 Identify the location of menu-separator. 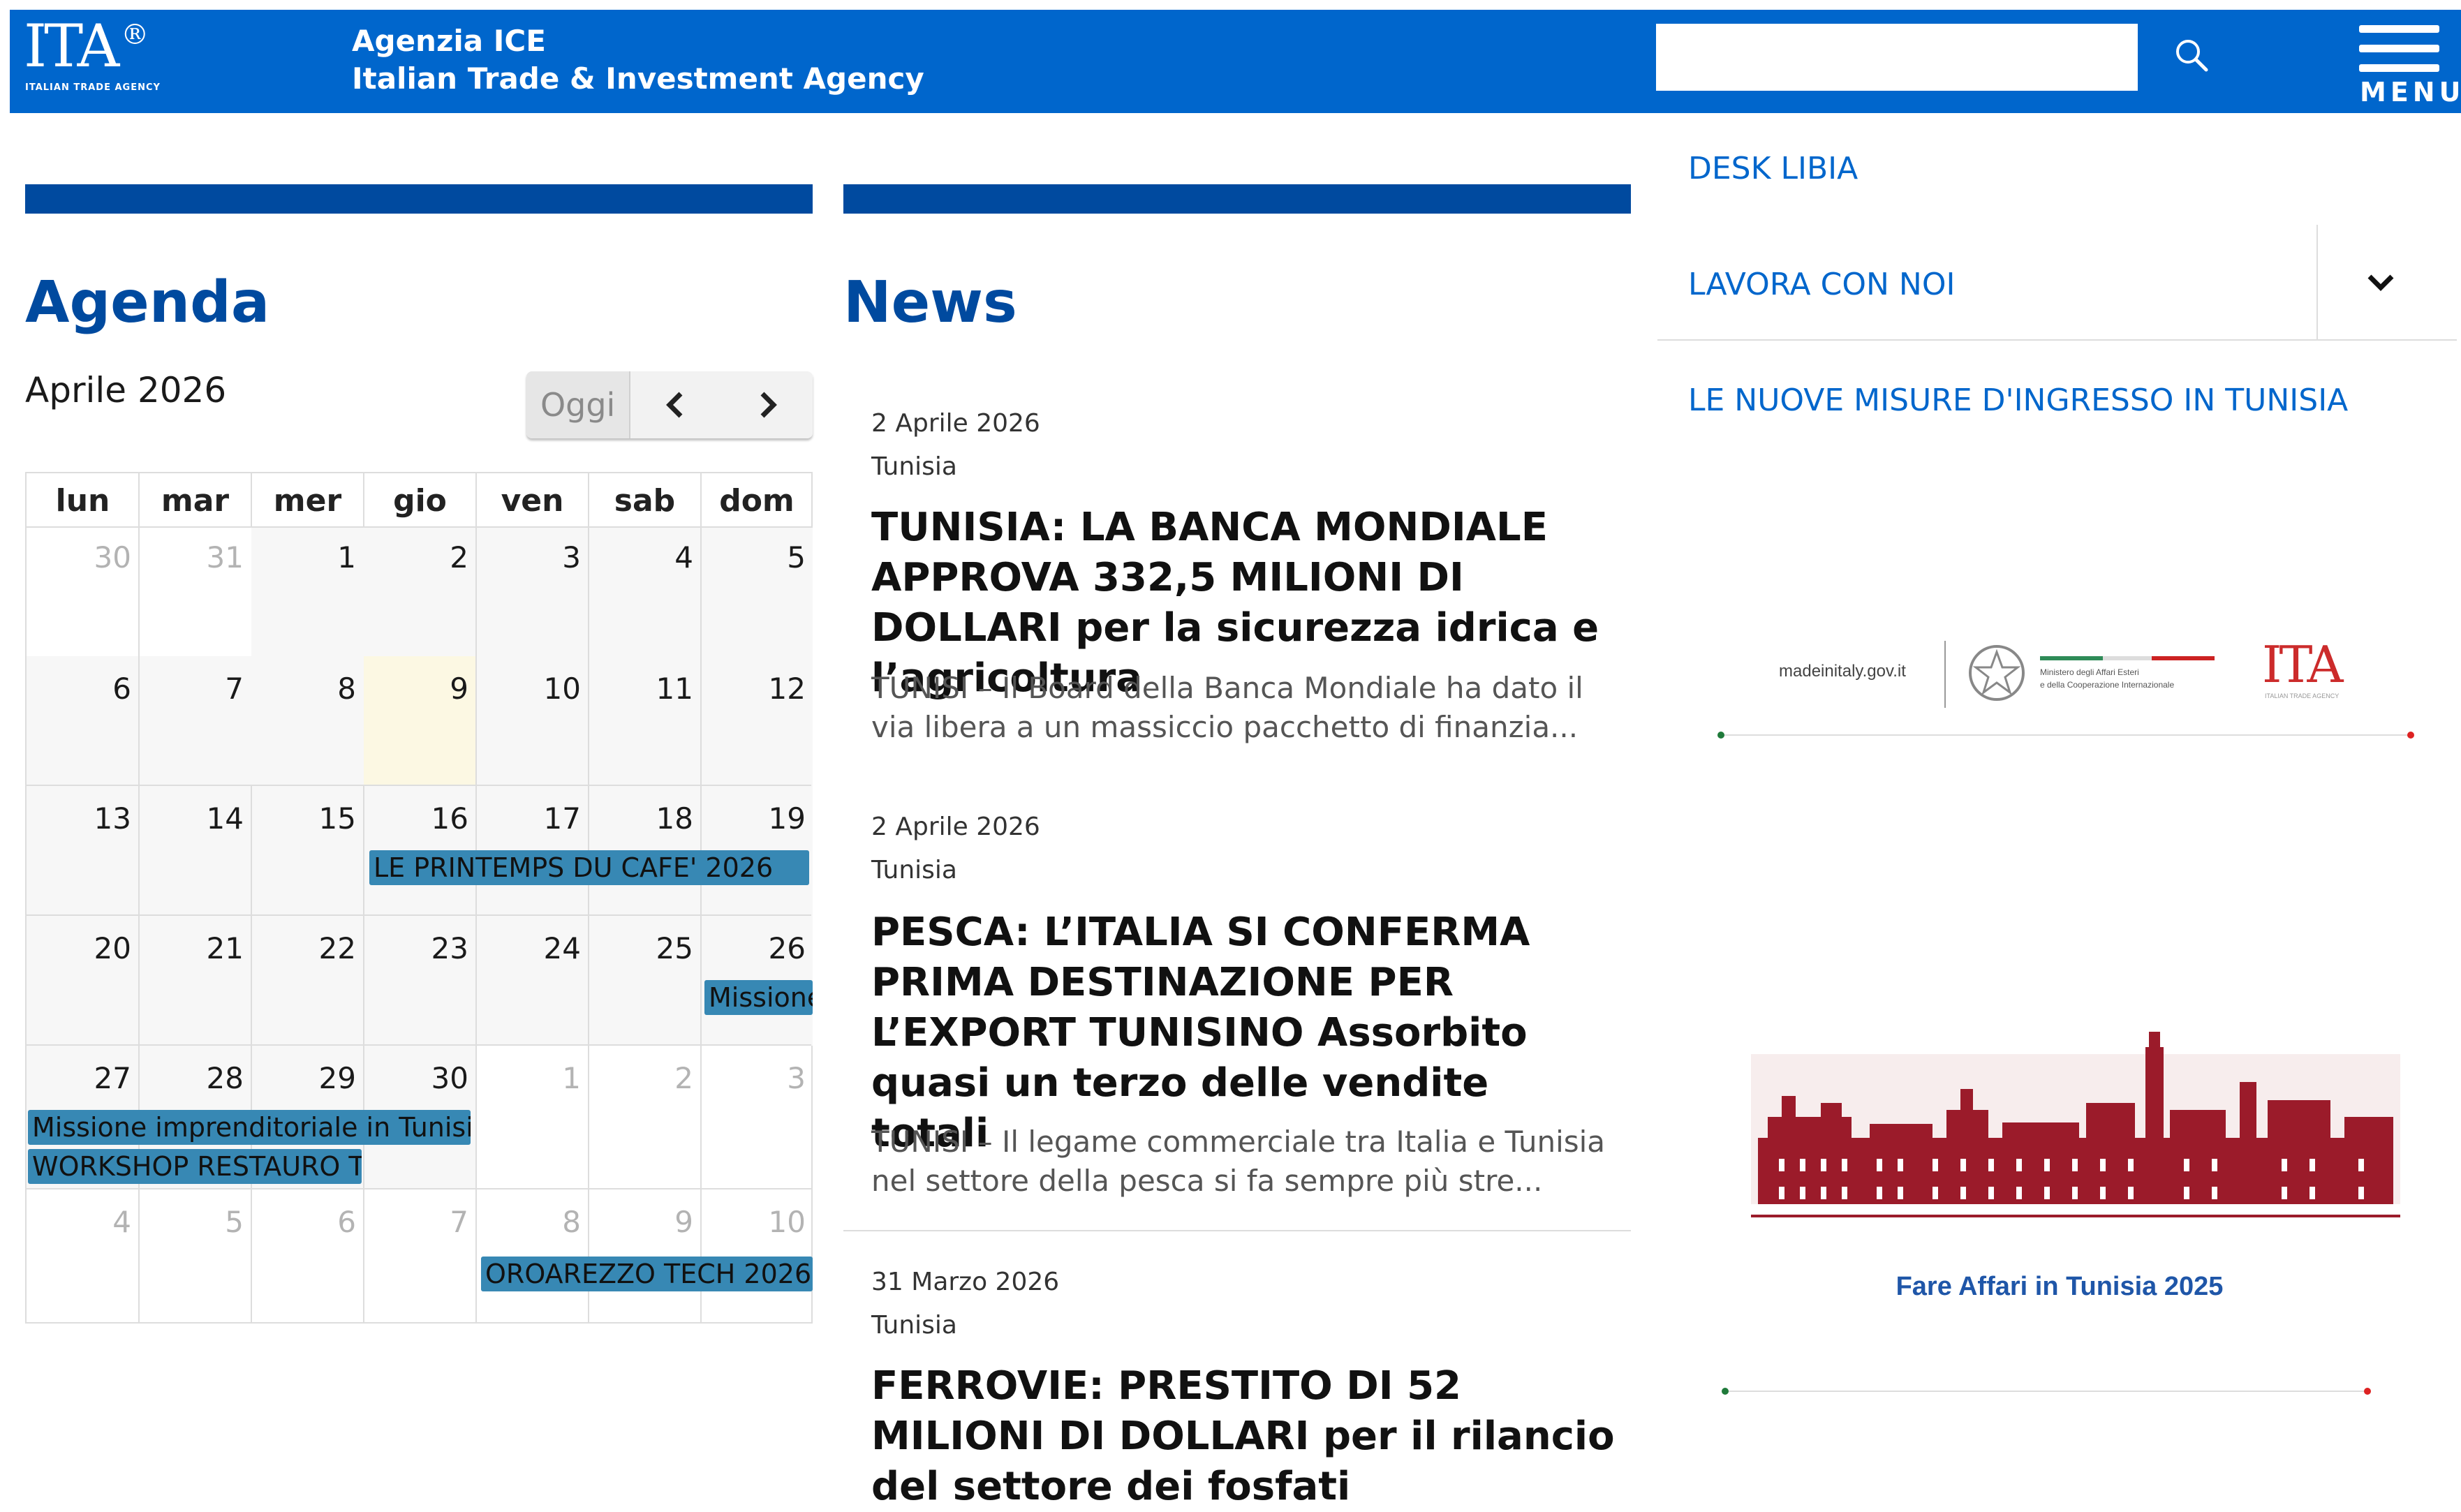
(2057, 340).